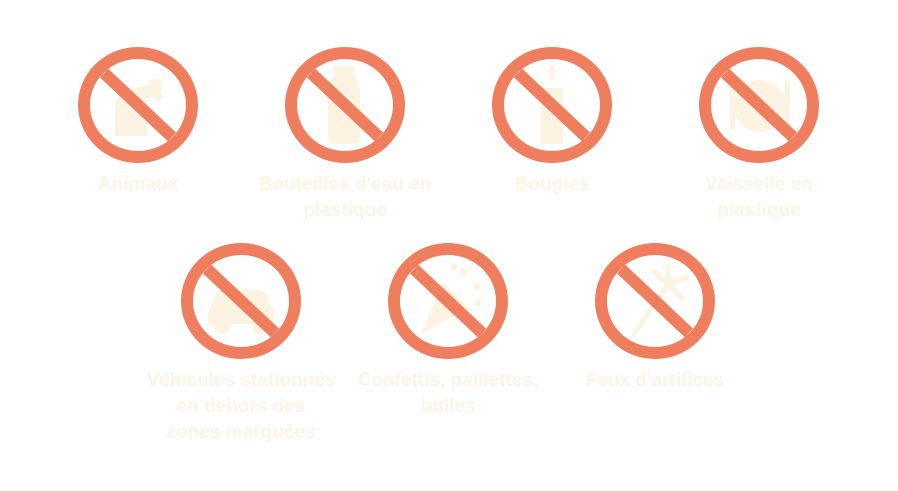 This screenshot has height=491, width=898. Describe the element at coordinates (655, 301) in the screenshot. I see `fireworks-icon` at that location.